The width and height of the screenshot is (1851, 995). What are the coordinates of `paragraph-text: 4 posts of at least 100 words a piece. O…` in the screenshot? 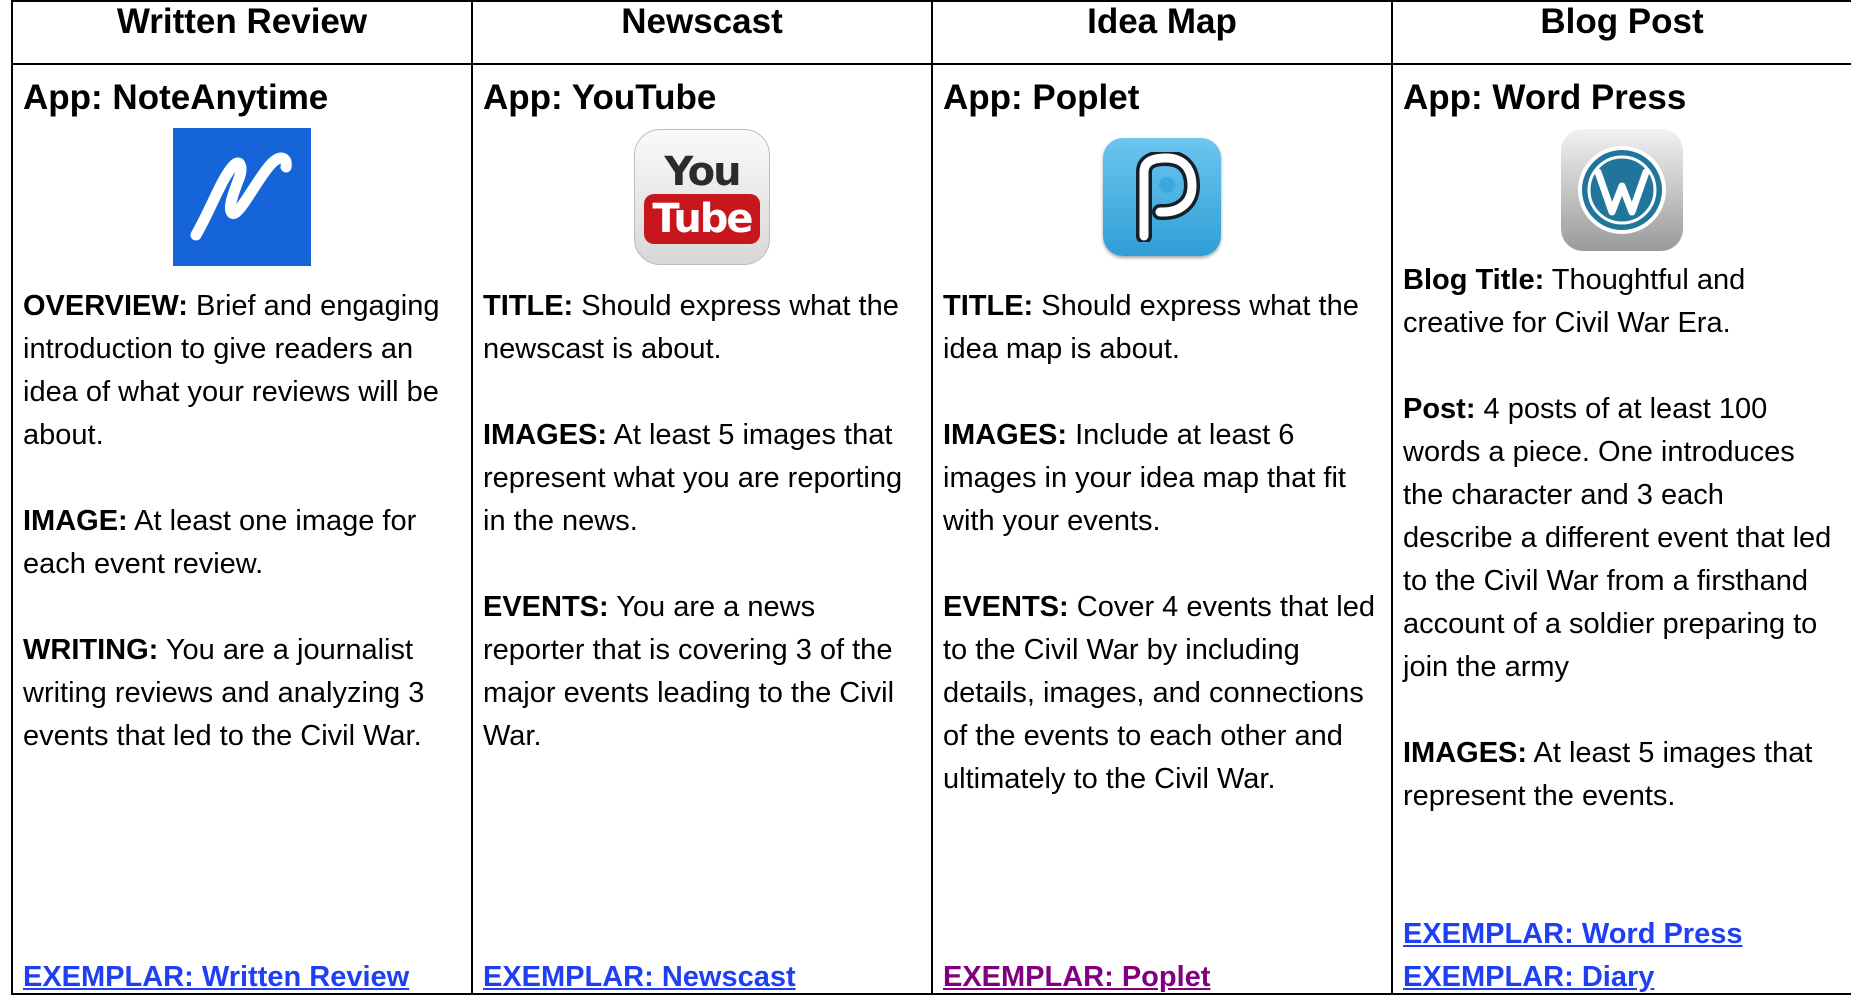 It's located at (1617, 538).